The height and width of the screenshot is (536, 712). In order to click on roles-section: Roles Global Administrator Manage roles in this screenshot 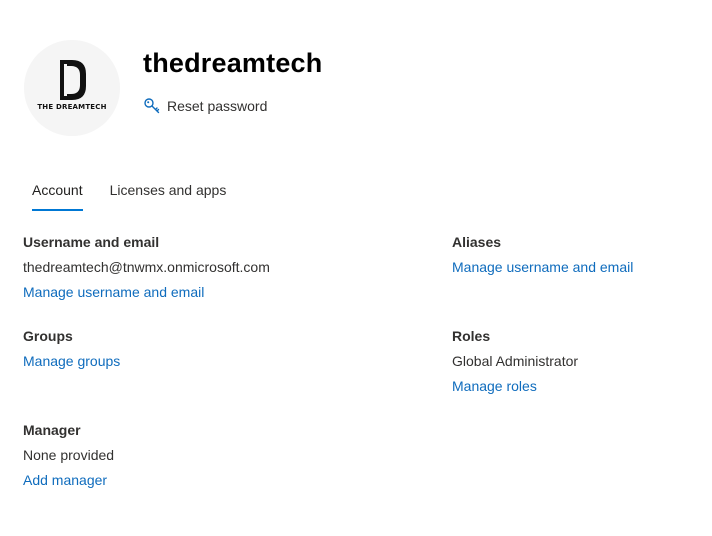, I will do `click(515, 364)`.